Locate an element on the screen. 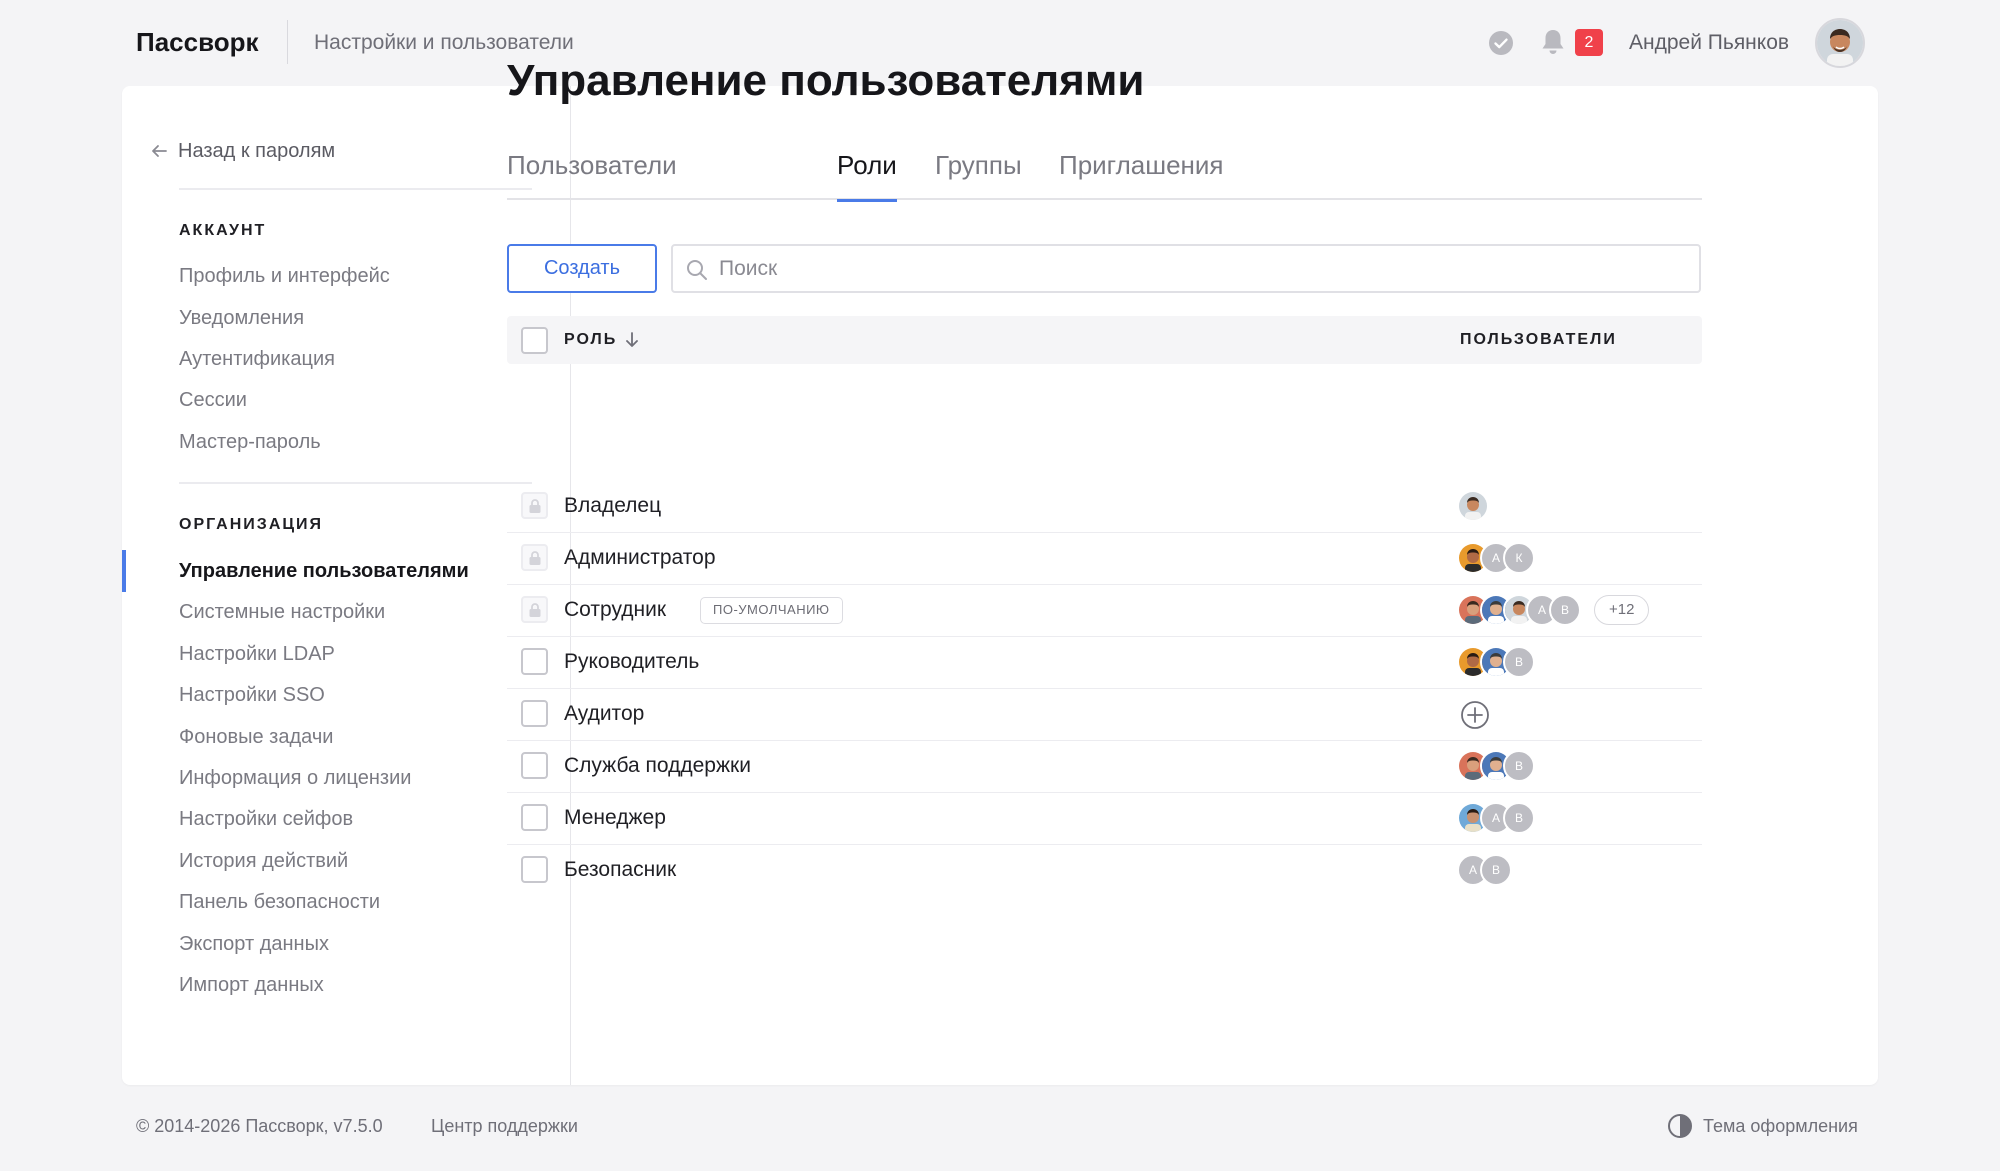 The height and width of the screenshot is (1171, 2000). table-row: Руководитель В is located at coordinates (1104, 662).